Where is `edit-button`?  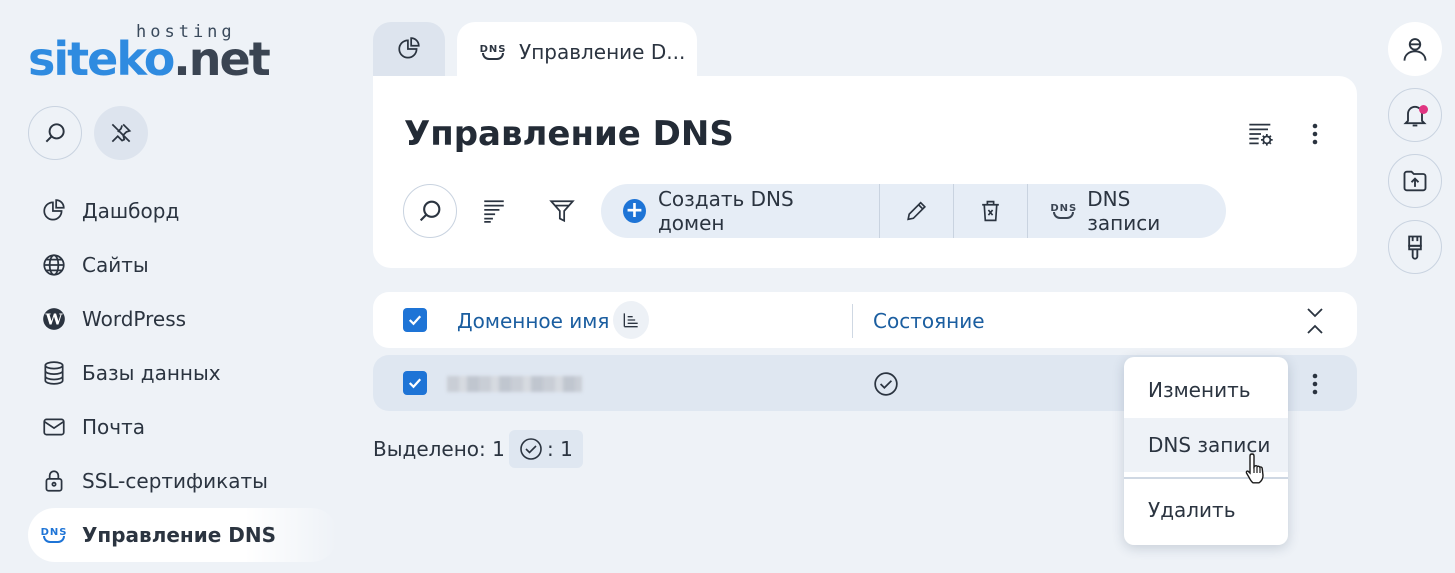
edit-button is located at coordinates (917, 211).